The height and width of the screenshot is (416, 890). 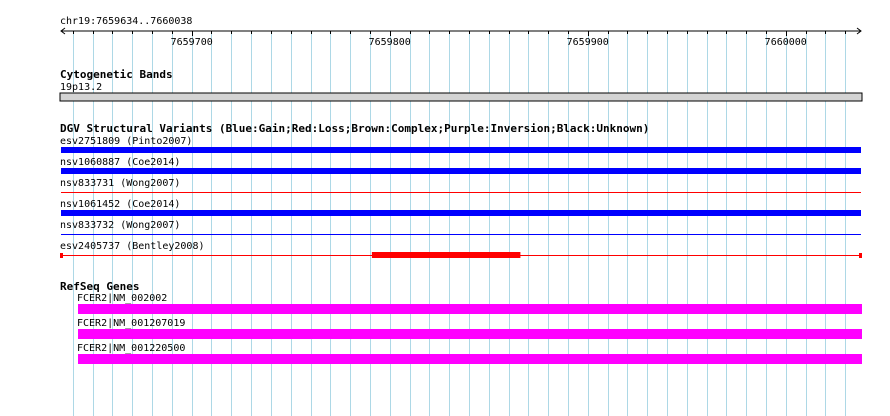 What do you see at coordinates (120, 225) in the screenshot?
I see `dgv-feature-label: nsv833732 (Wong2007)` at bounding box center [120, 225].